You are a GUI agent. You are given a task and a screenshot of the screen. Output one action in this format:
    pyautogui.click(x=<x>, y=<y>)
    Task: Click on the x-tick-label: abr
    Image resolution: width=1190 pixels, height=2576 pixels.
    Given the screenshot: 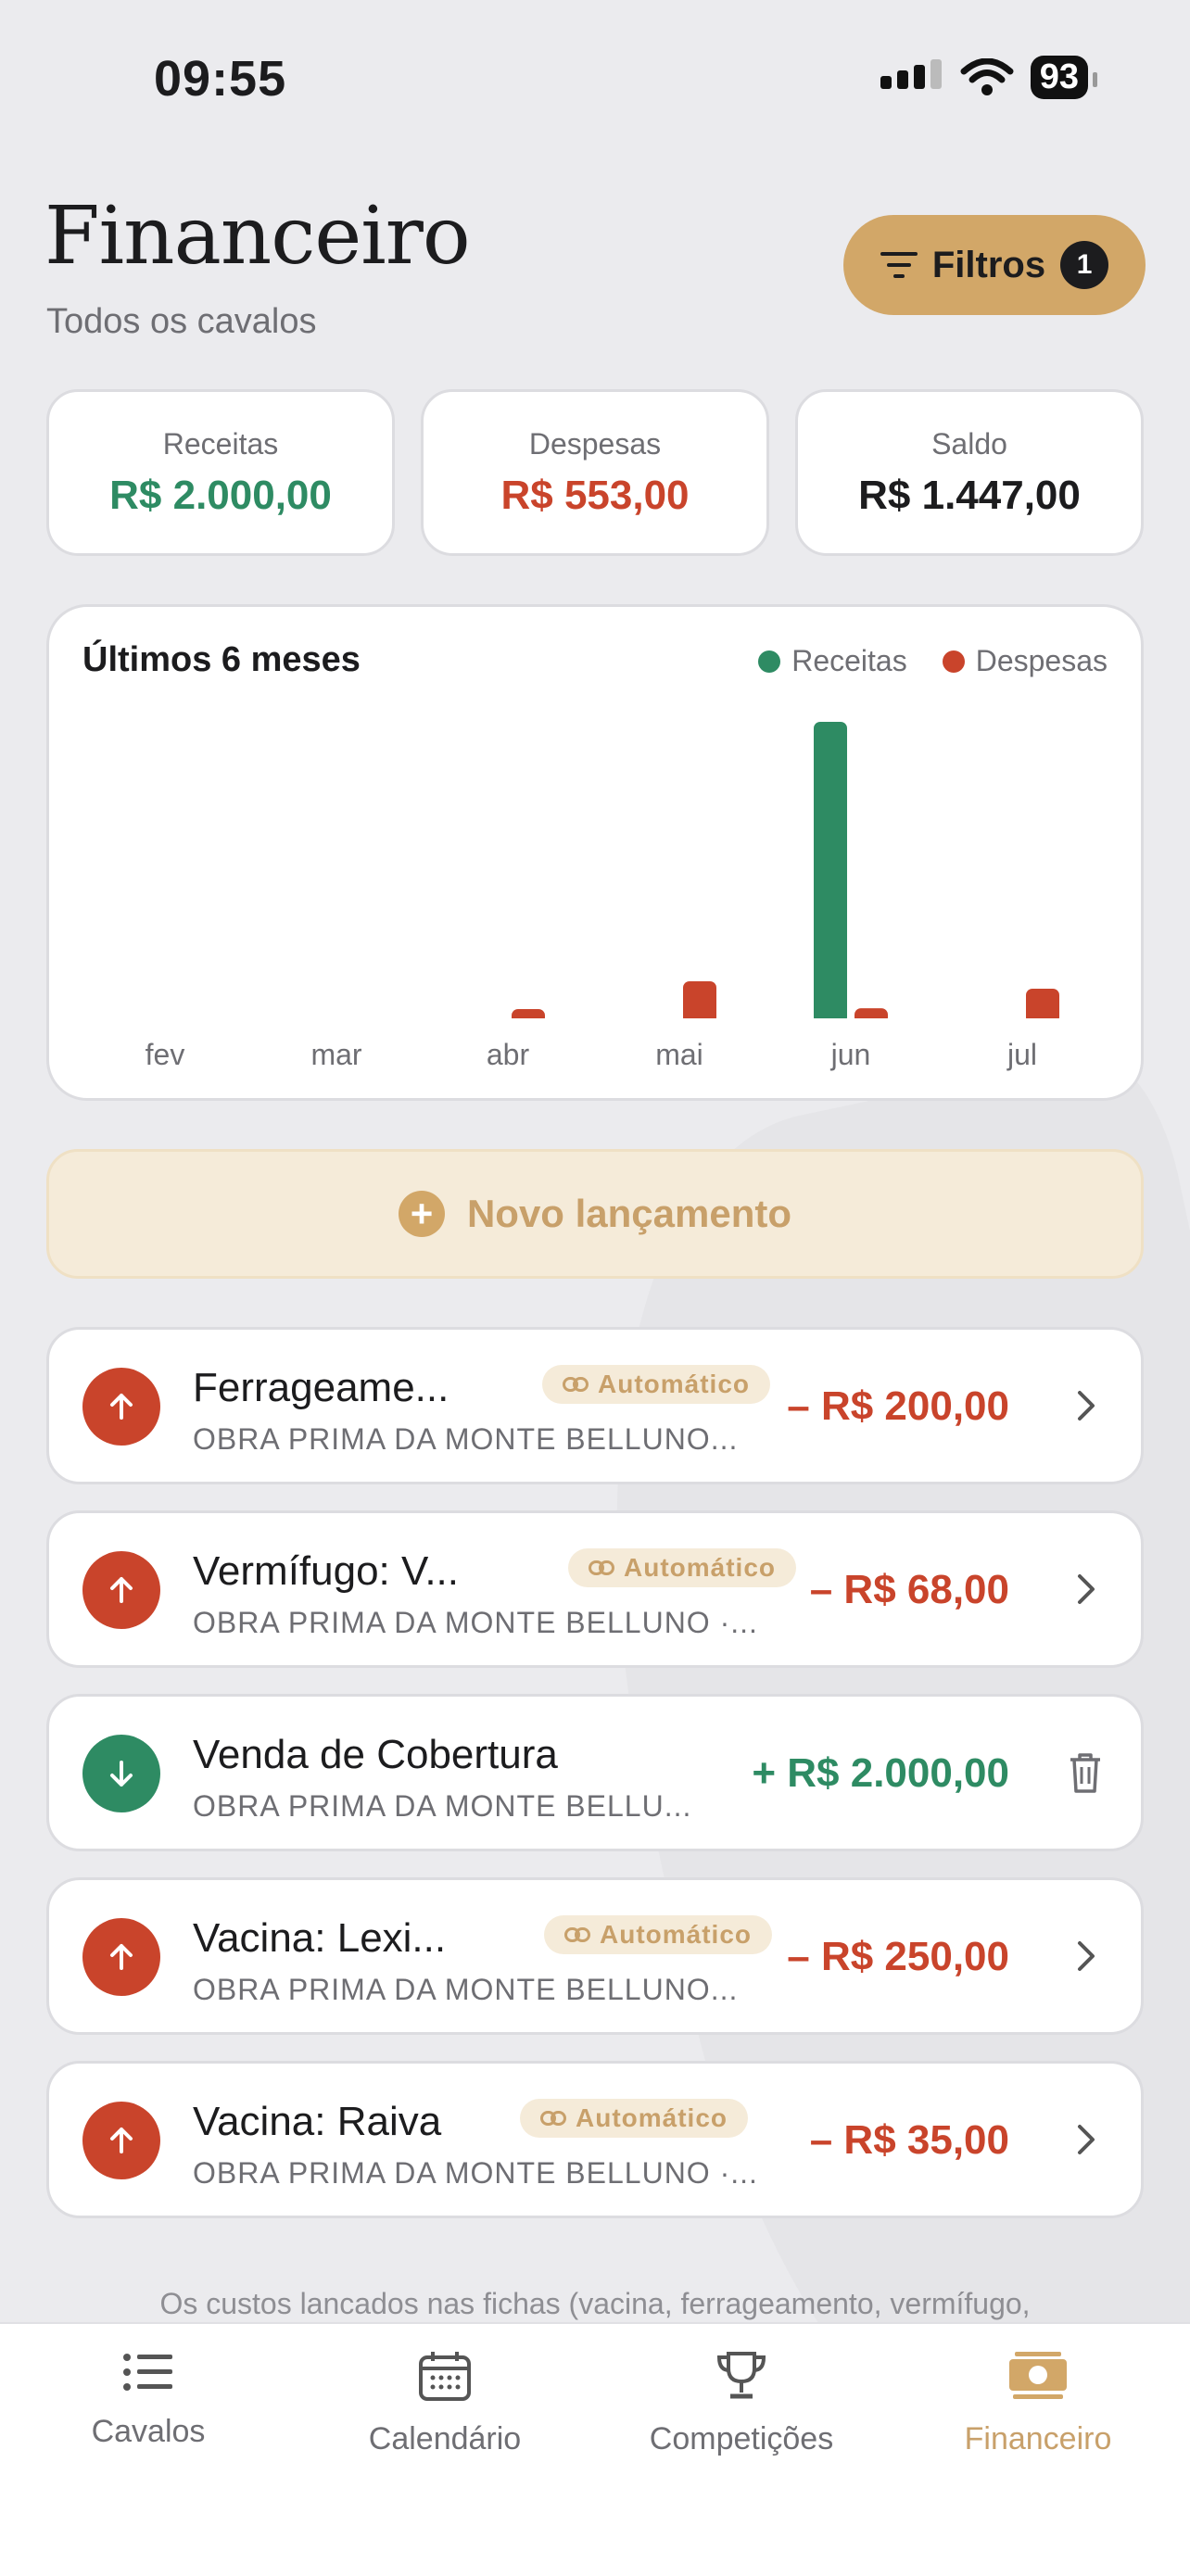 What is the action you would take?
    pyautogui.click(x=508, y=1055)
    